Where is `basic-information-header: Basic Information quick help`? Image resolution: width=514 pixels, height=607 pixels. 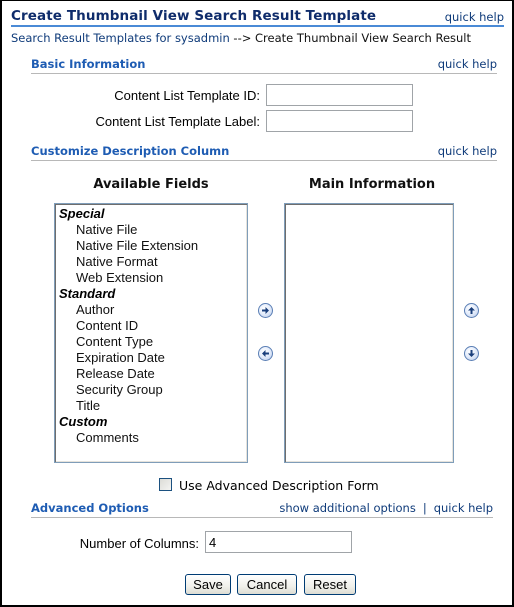 basic-information-header: Basic Information quick help is located at coordinates (264, 65).